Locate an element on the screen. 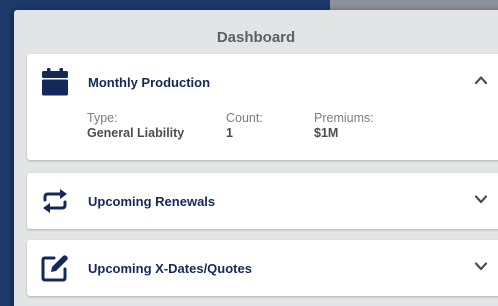  calendar-icon is located at coordinates (55, 82).